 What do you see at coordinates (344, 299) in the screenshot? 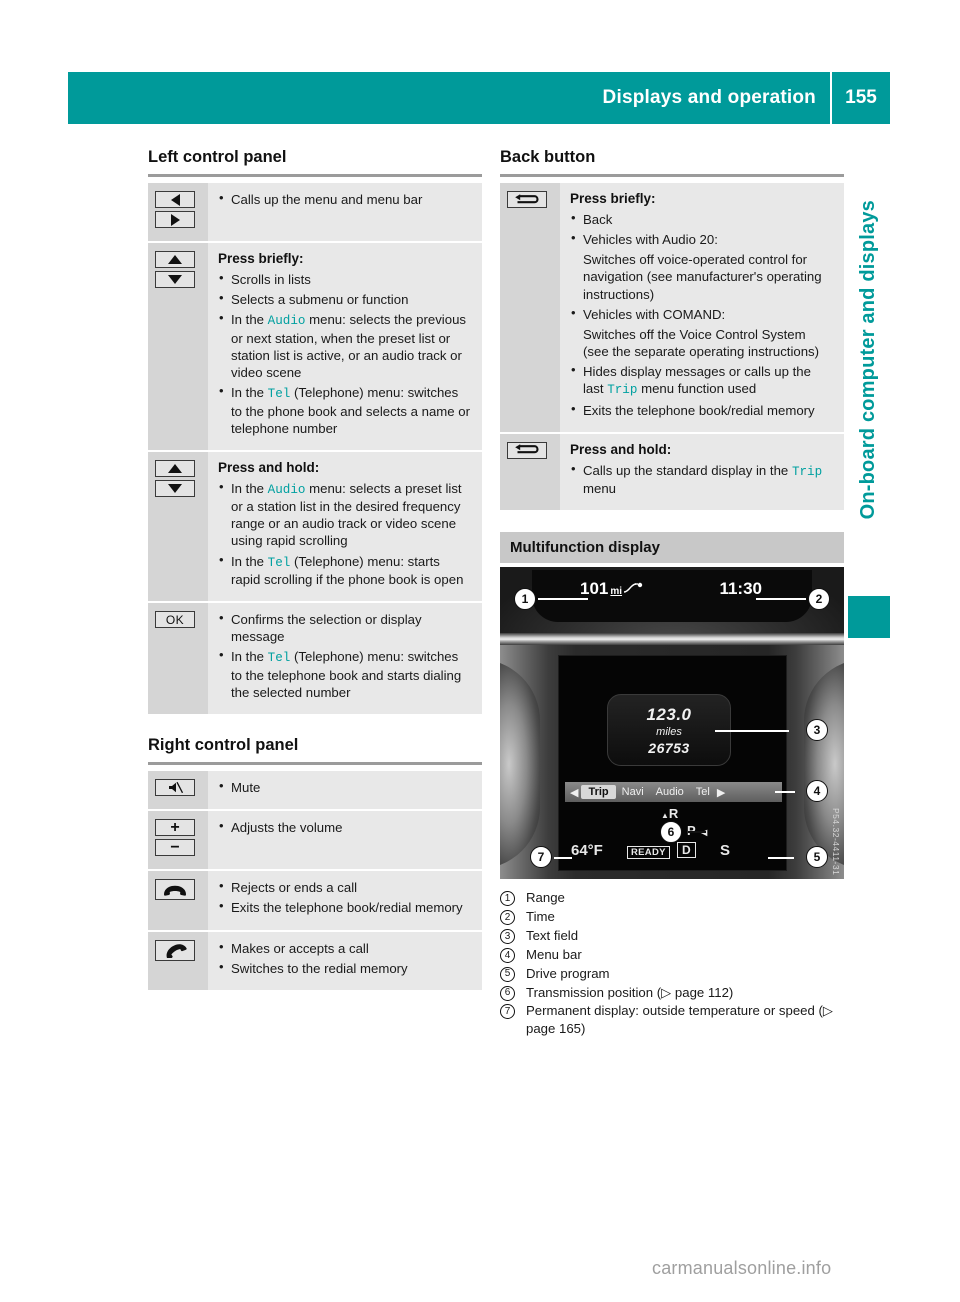
I see `list-item: Selects a submenu or function` at bounding box center [344, 299].